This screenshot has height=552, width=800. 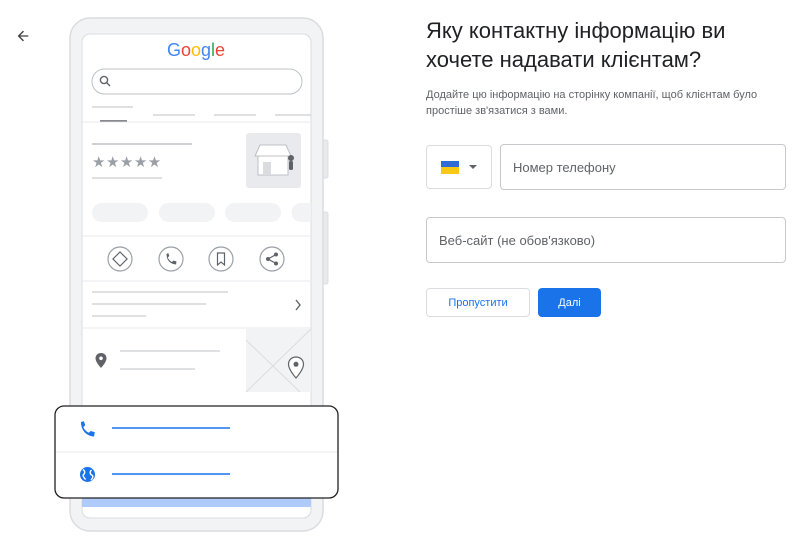 I want to click on contact-card, so click(x=196, y=452).